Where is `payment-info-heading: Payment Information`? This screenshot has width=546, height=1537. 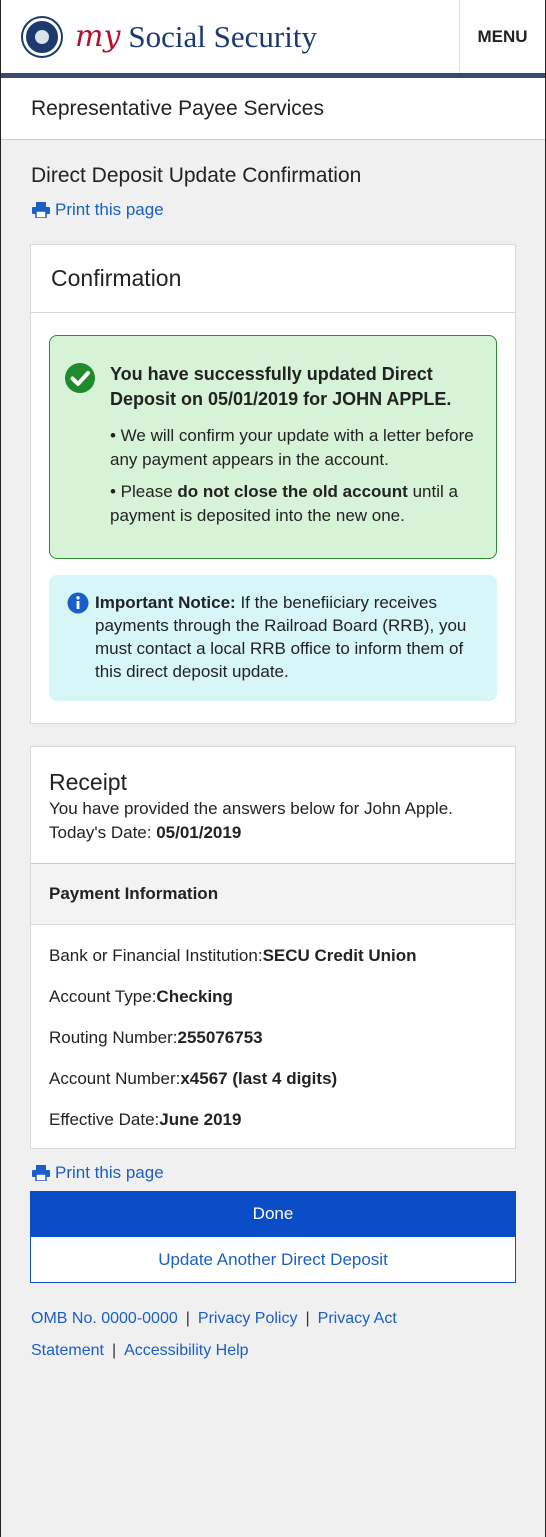 payment-info-heading: Payment Information is located at coordinates (273, 894).